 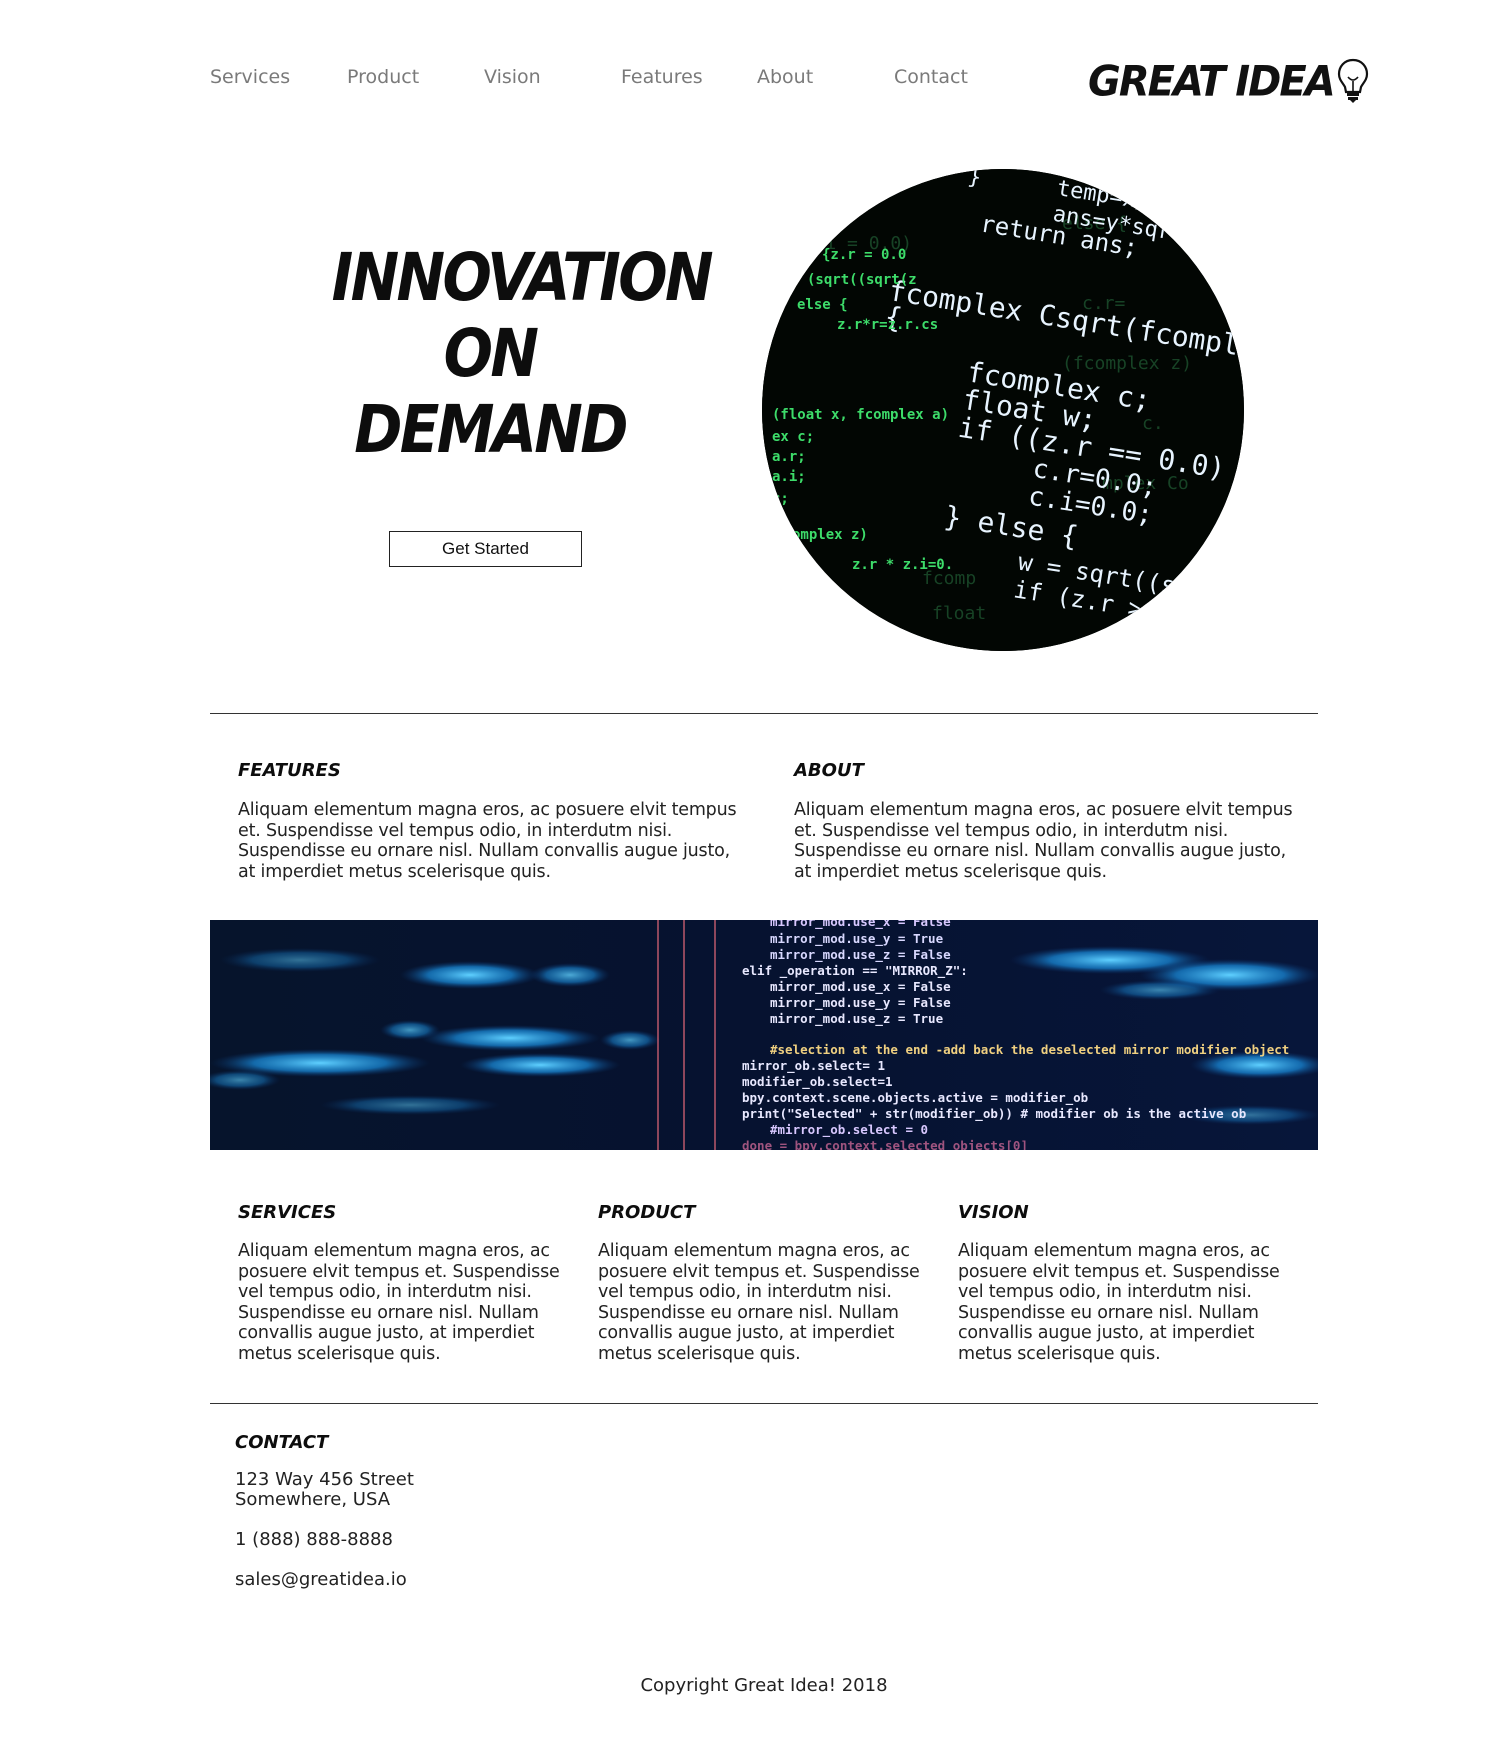 I want to click on svg-text: modifier_ob.select=1, so click(x=817, y=1082).